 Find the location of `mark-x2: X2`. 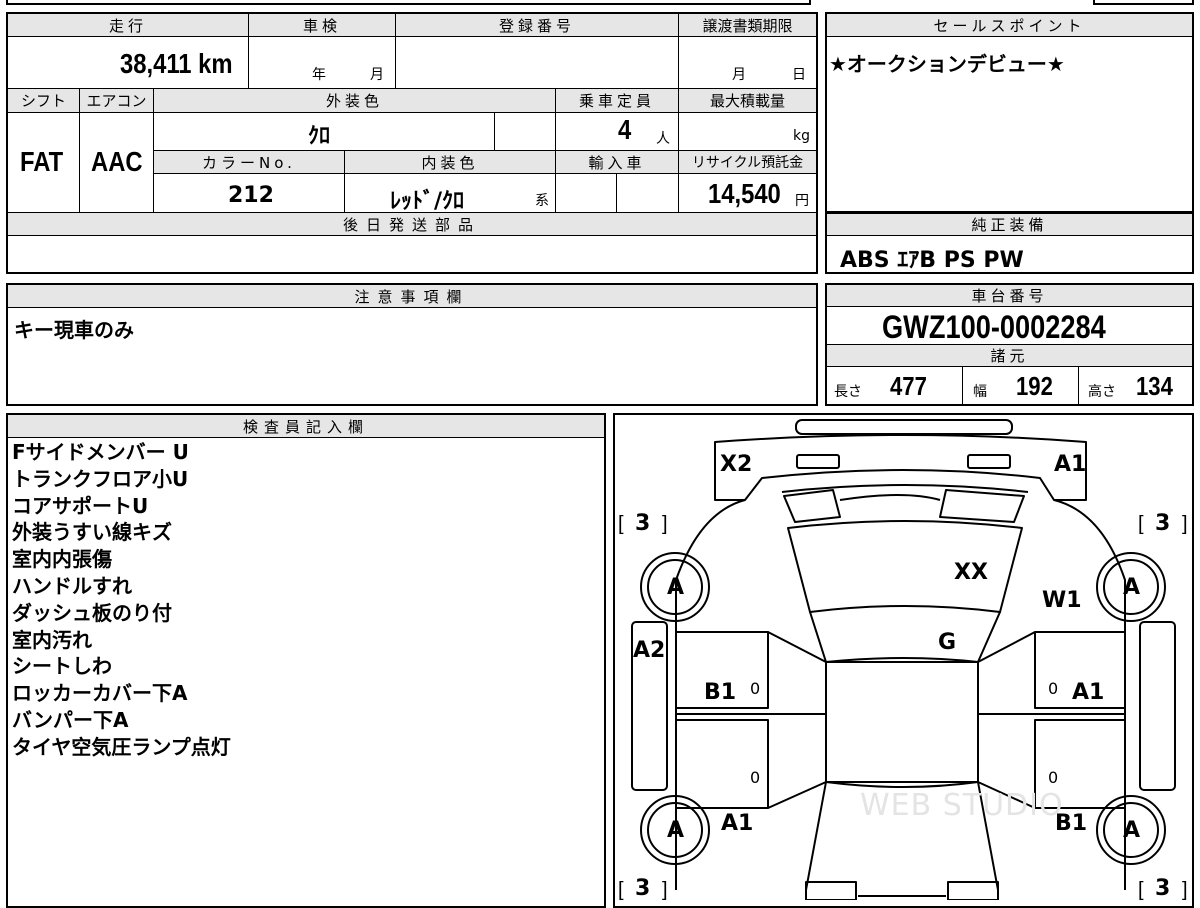

mark-x2: X2 is located at coordinates (736, 464).